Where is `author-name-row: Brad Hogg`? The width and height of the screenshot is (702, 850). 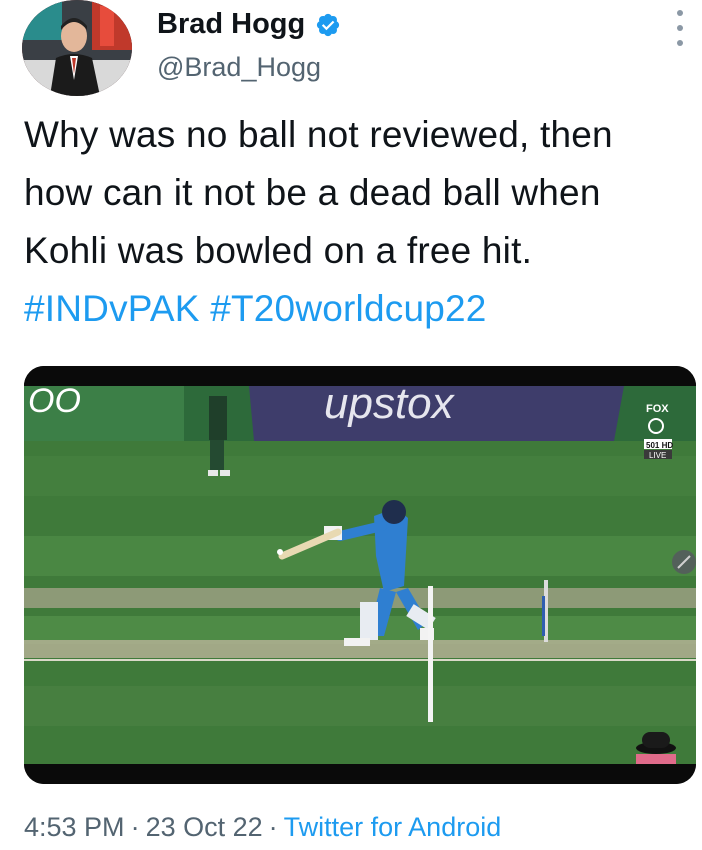 author-name-row: Brad Hogg is located at coordinates (249, 24).